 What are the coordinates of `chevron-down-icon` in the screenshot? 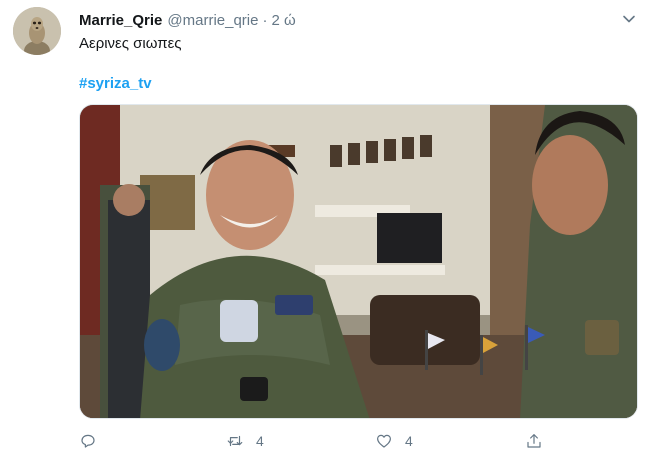 It's located at (629, 19).